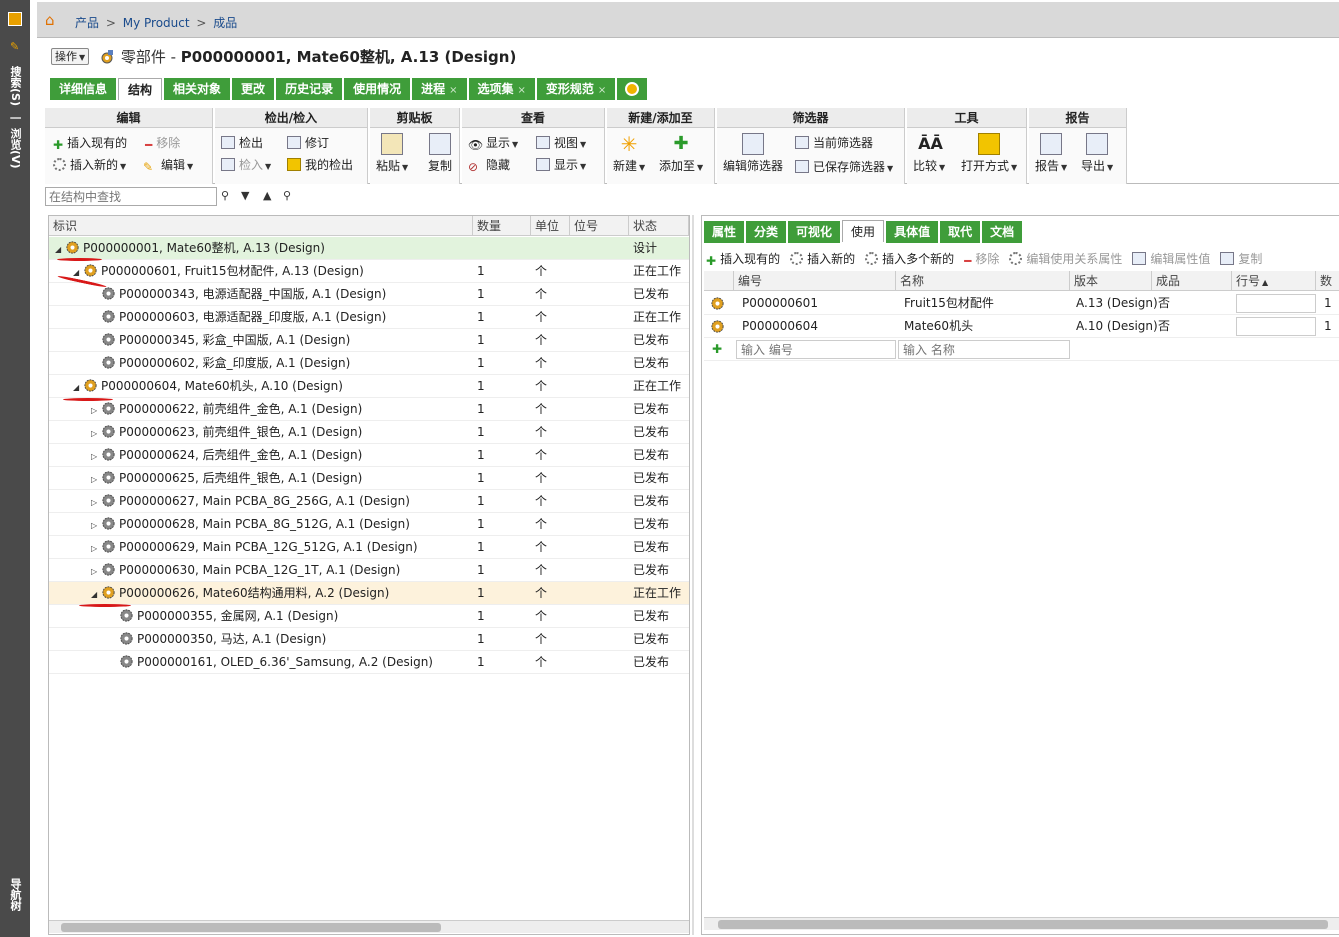 The height and width of the screenshot is (937, 1339). I want to click on tree-node: P000000350, 马达, A.1 (Design), so click(217, 639).